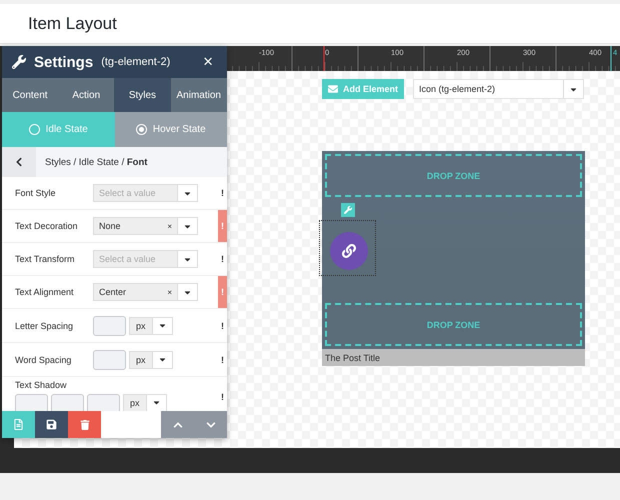 The width and height of the screenshot is (620, 500). Describe the element at coordinates (44, 325) in the screenshot. I see `field-label: Letter Spacing` at that location.